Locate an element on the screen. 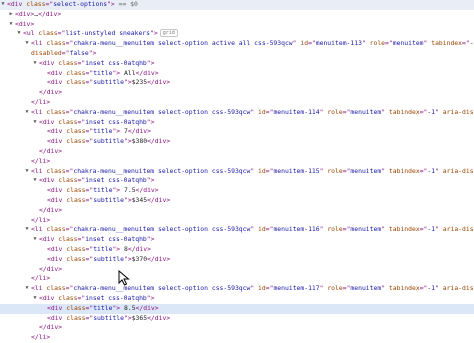 Image resolution: width=474 pixels, height=343 pixels. dom-node-line: <div class="subtitle">$365</div> is located at coordinates (237, 319).